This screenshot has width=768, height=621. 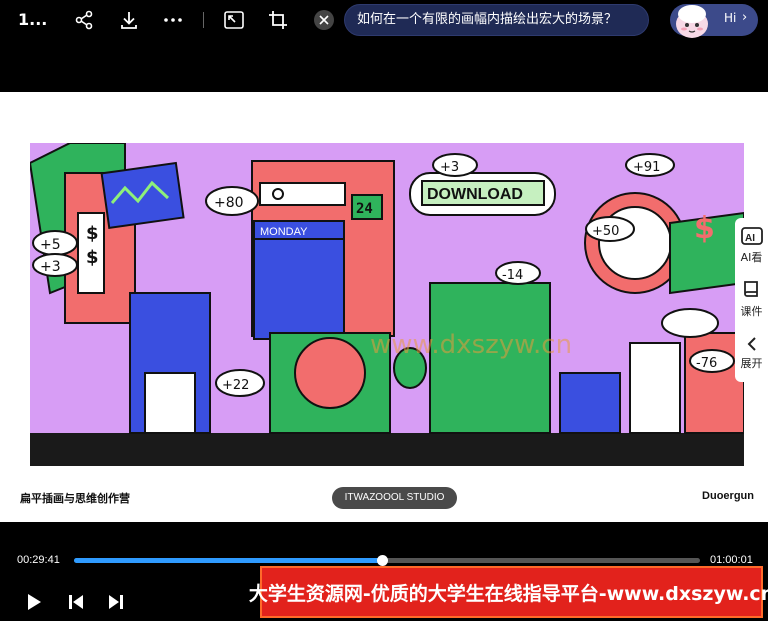 I want to click on bubble-plus-80: +80, so click(x=229, y=203).